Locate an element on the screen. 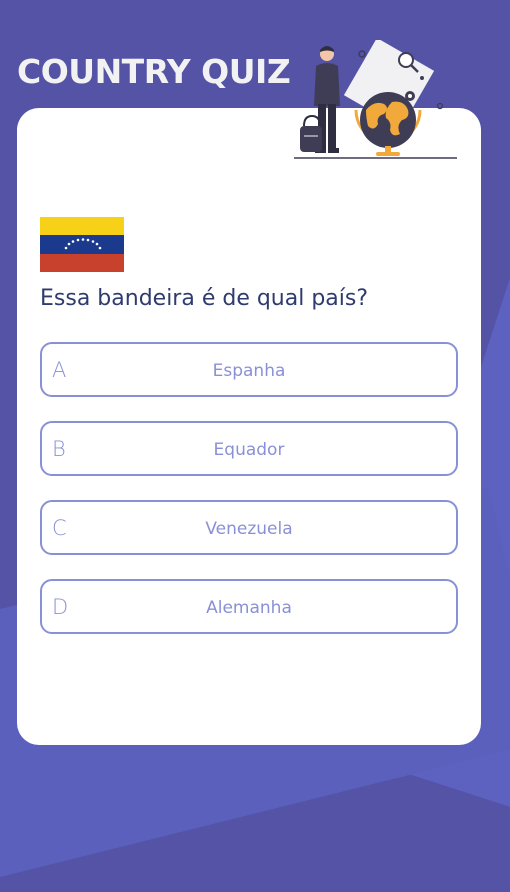 The width and height of the screenshot is (510, 892). option-c-button: C Venezuela is located at coordinates (249, 527).